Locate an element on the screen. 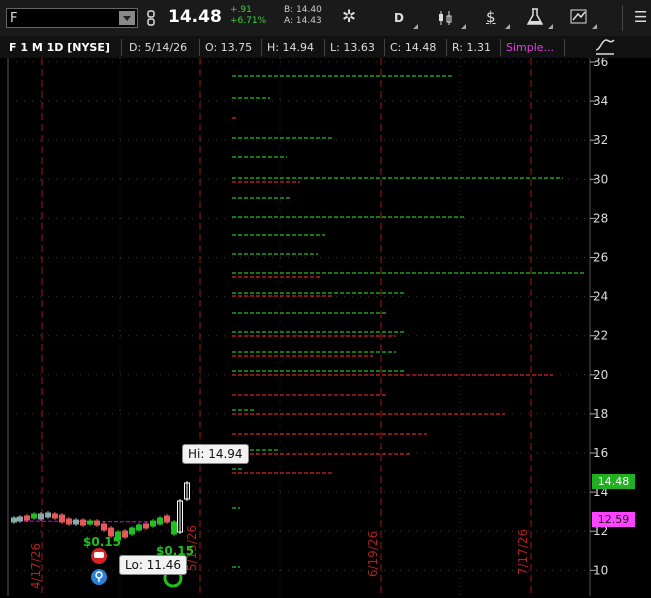 The image size is (651, 598). dividend-label-1: $0.15 is located at coordinates (102, 542).